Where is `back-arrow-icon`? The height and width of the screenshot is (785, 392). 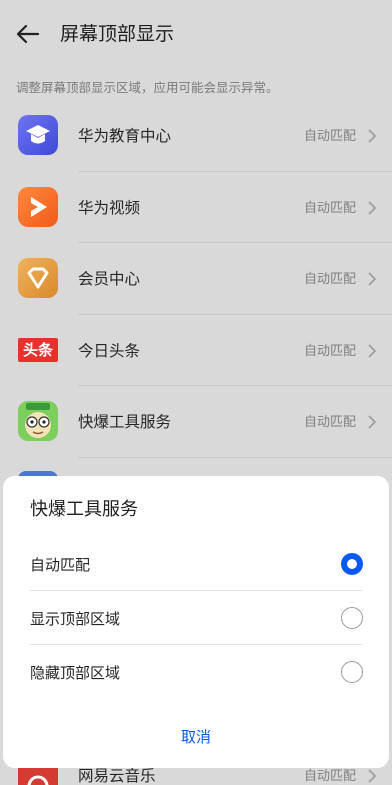
back-arrow-icon is located at coordinates (28, 34).